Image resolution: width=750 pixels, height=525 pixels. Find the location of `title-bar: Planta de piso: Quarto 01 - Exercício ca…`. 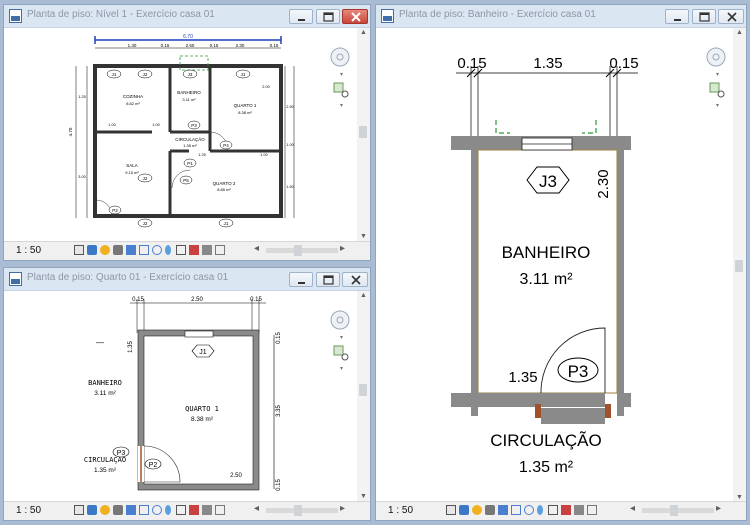

title-bar: Planta de piso: Quarto 01 - Exercício ca… is located at coordinates (187, 279).